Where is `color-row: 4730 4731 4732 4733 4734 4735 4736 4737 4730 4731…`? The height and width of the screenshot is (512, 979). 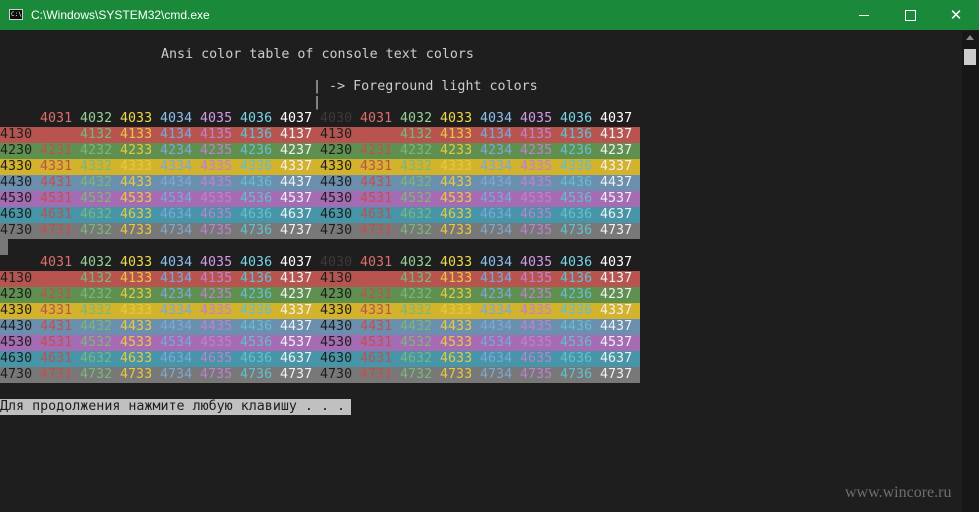
color-row: 4730 4731 4732 4733 4734 4735 4736 4737 4730 4731… is located at coordinates (320, 231).